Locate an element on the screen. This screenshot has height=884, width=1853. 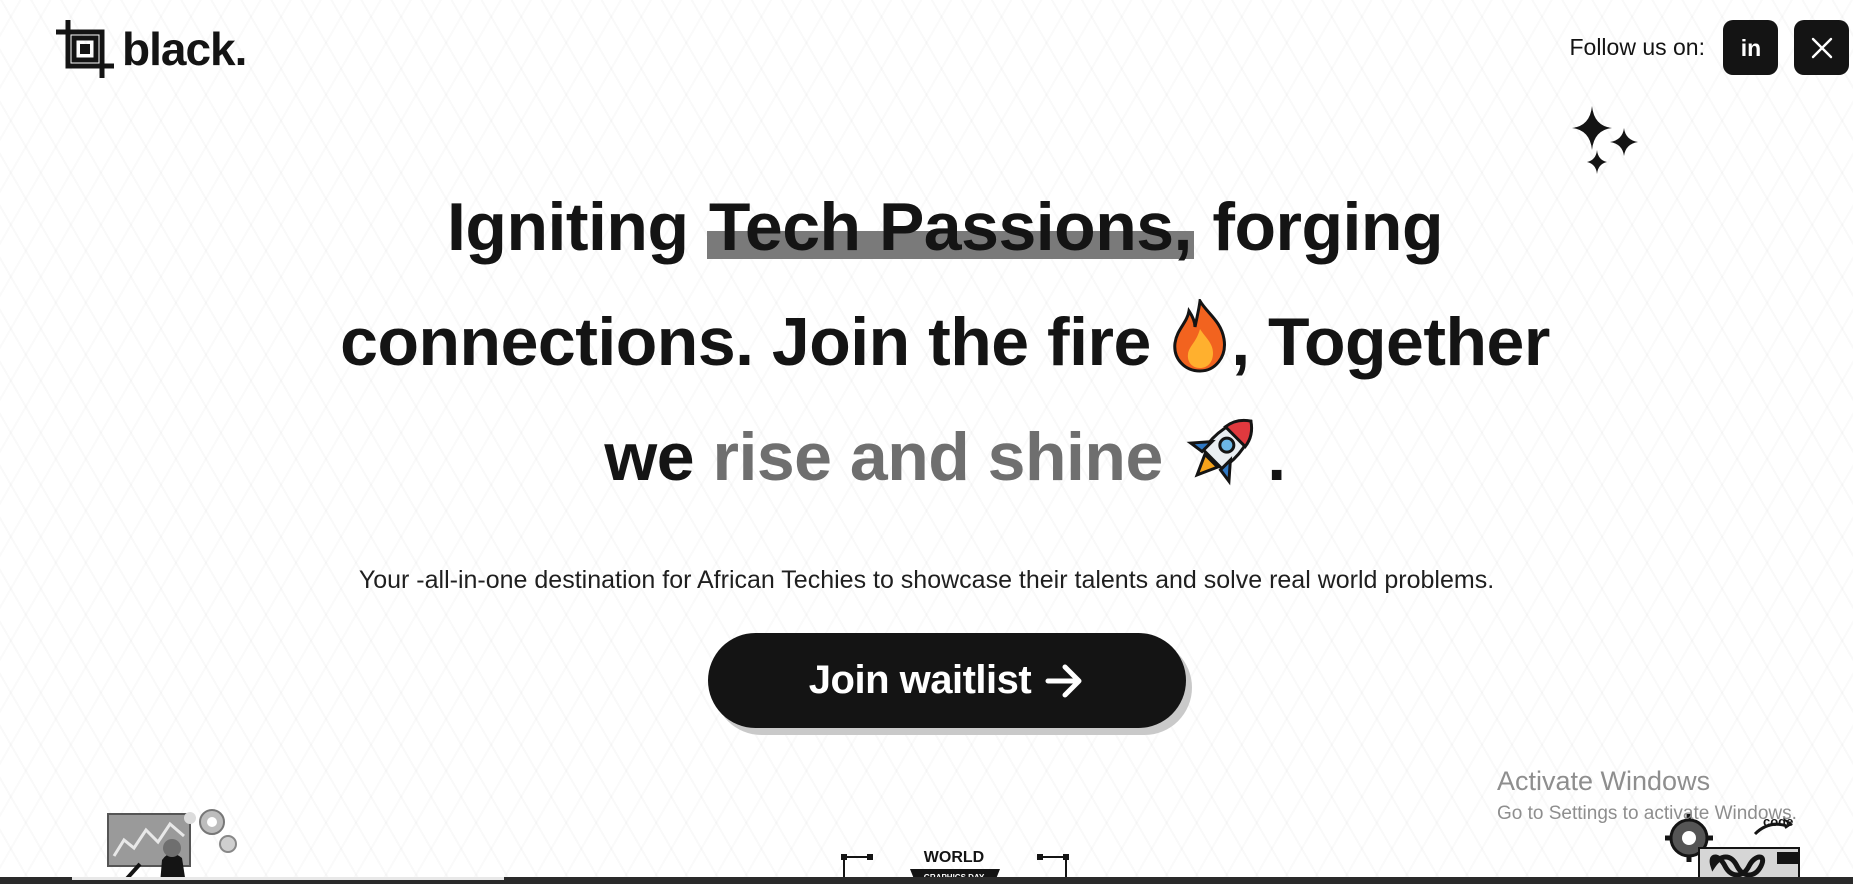
join-waitlist-button: Join waitlist is located at coordinates (947, 680).